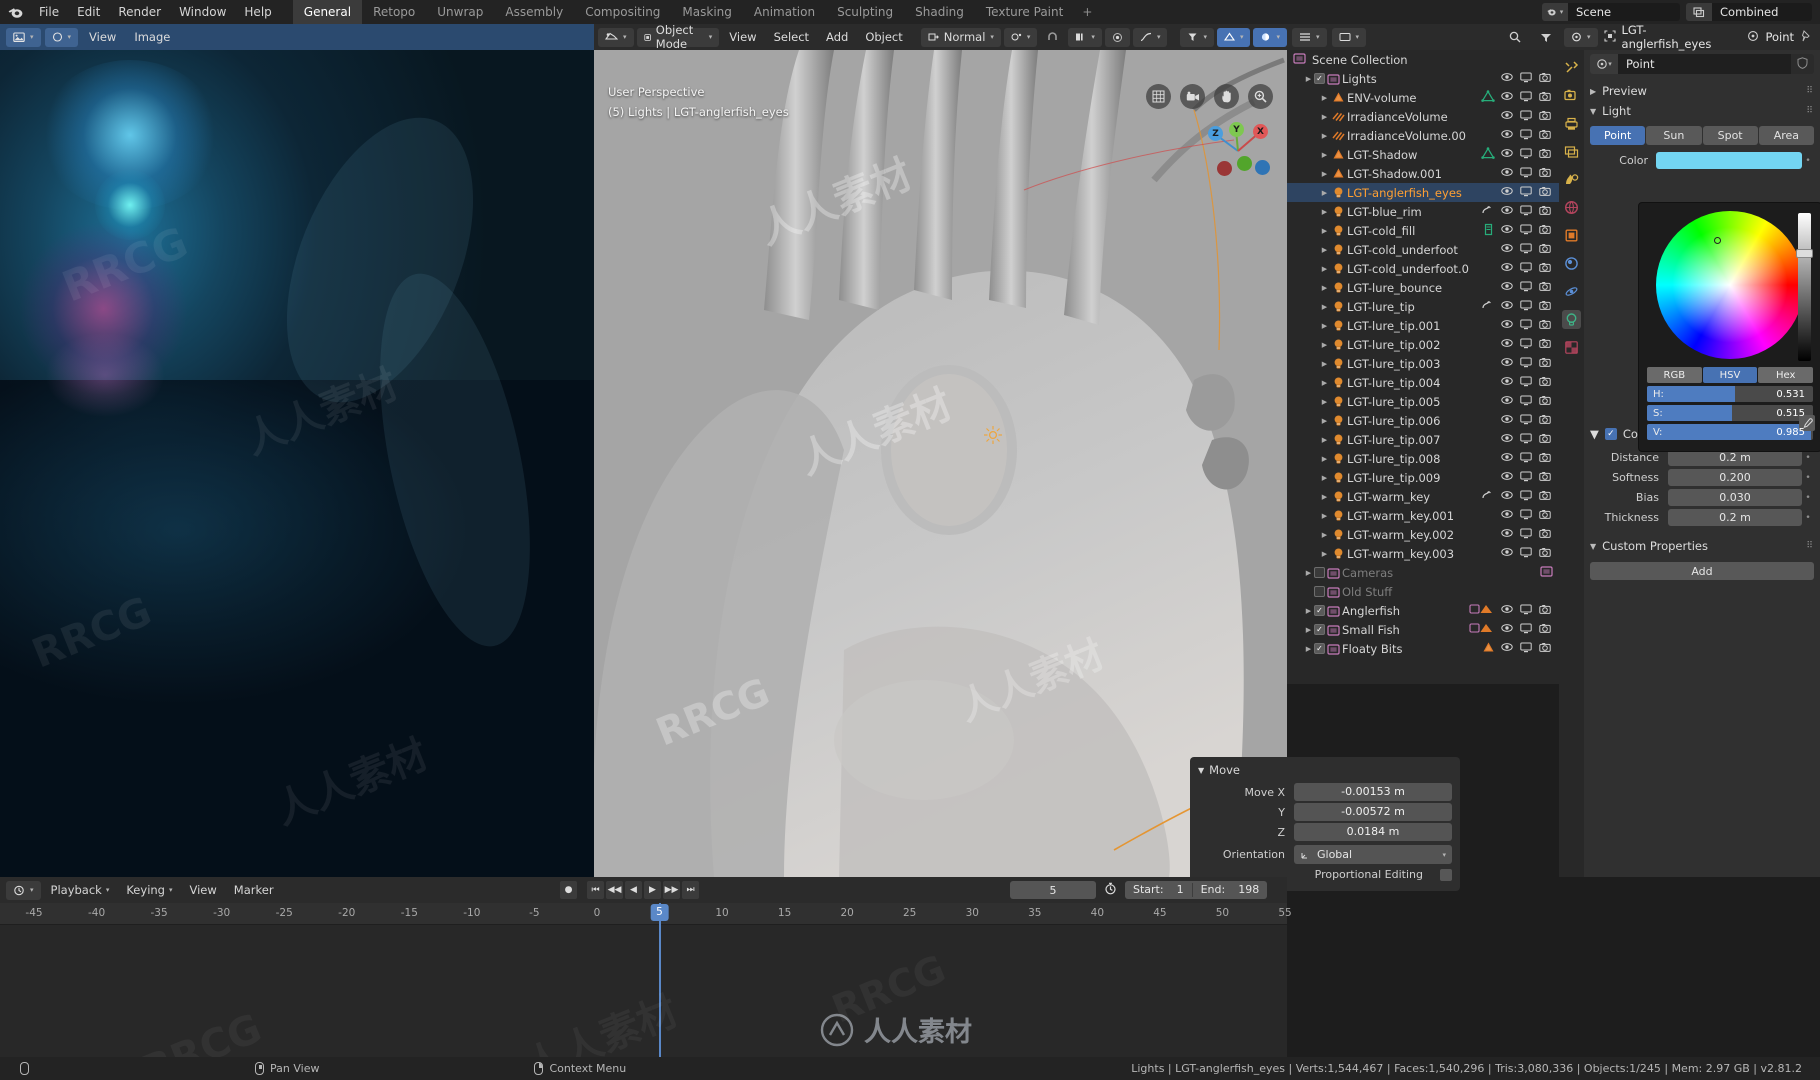  Describe the element at coordinates (1226, 96) in the screenshot. I see `hand-icon` at that location.